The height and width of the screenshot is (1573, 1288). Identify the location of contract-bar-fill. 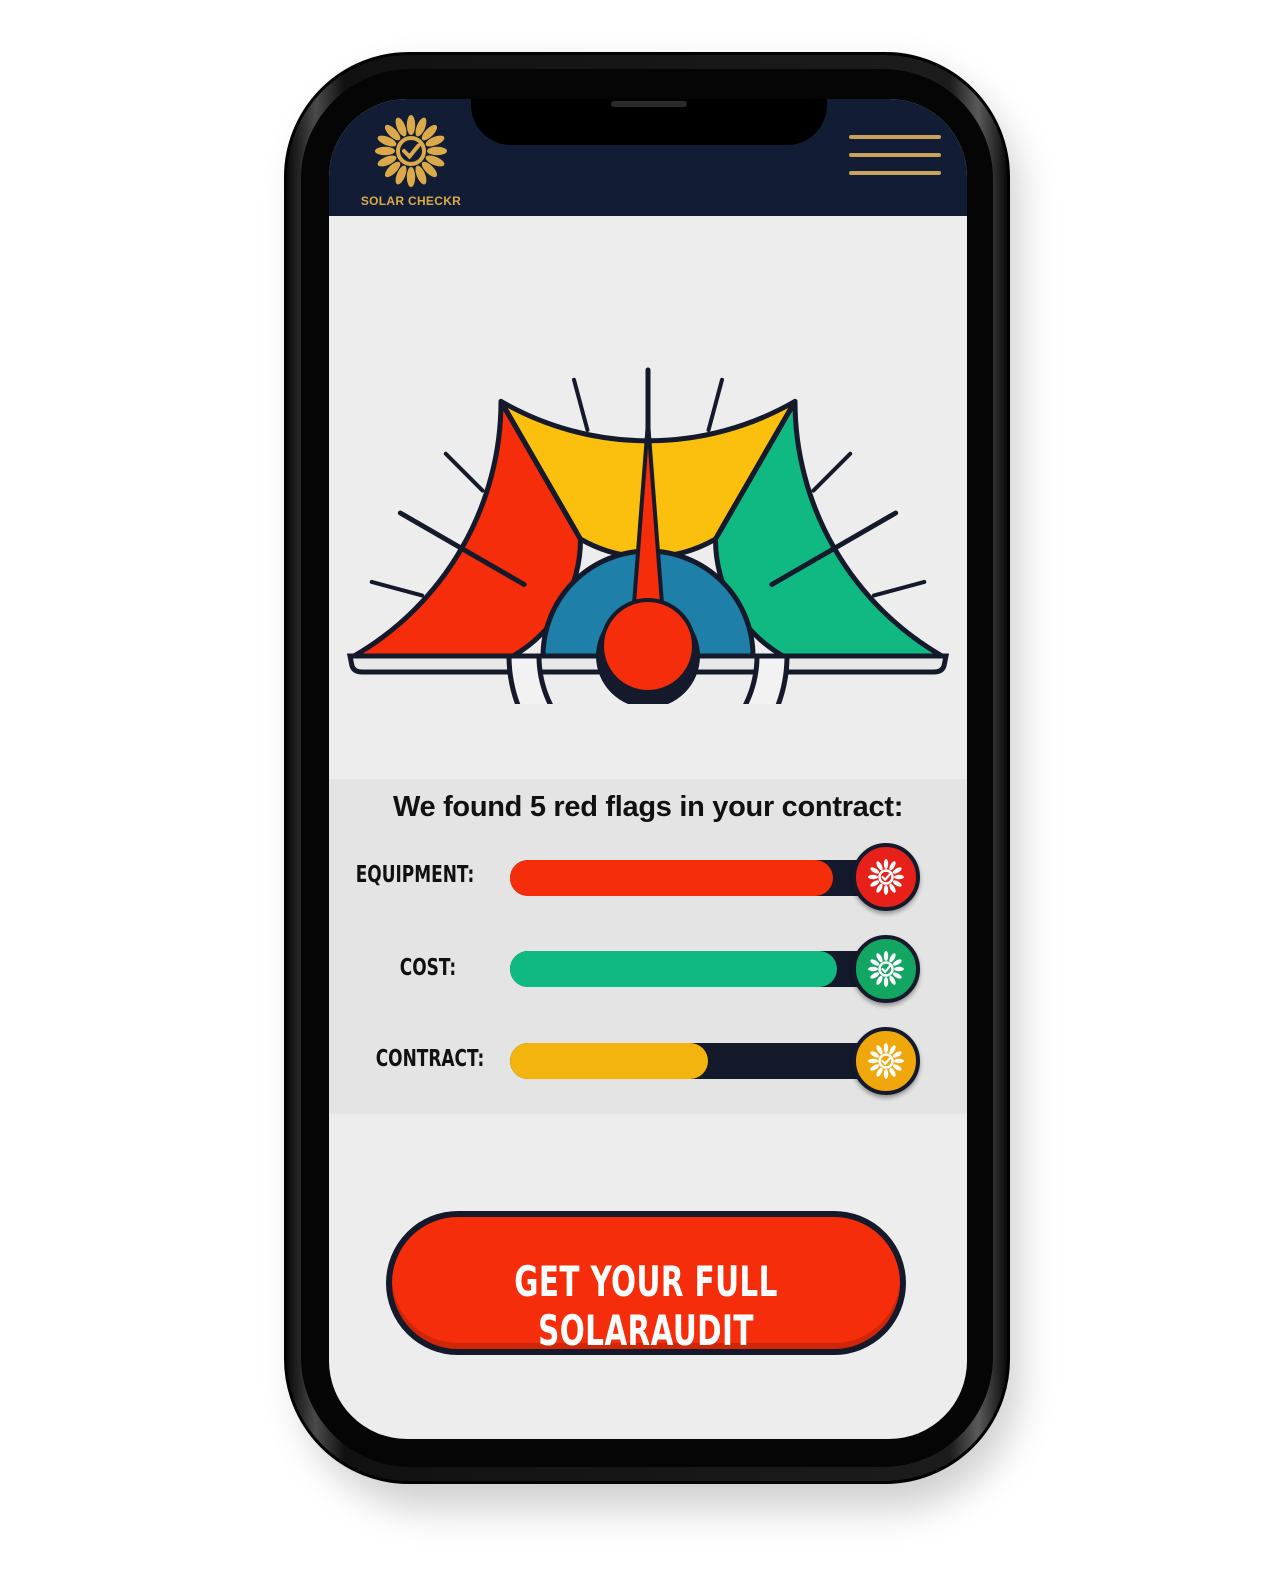
(609, 1061).